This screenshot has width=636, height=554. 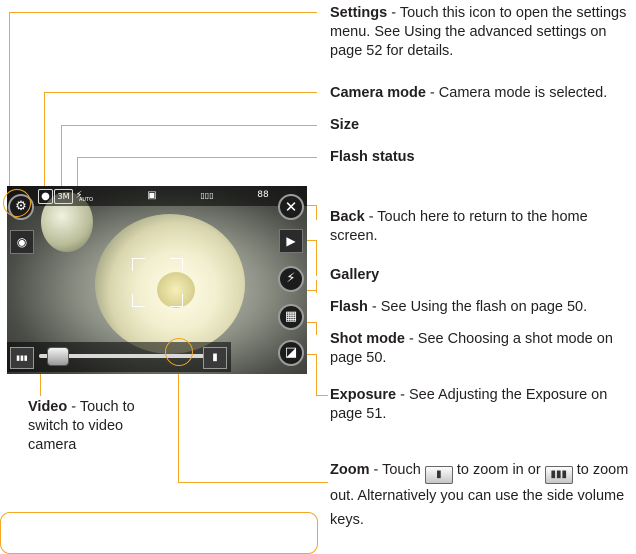 What do you see at coordinates (48, 407) in the screenshot?
I see `video-title: Video` at bounding box center [48, 407].